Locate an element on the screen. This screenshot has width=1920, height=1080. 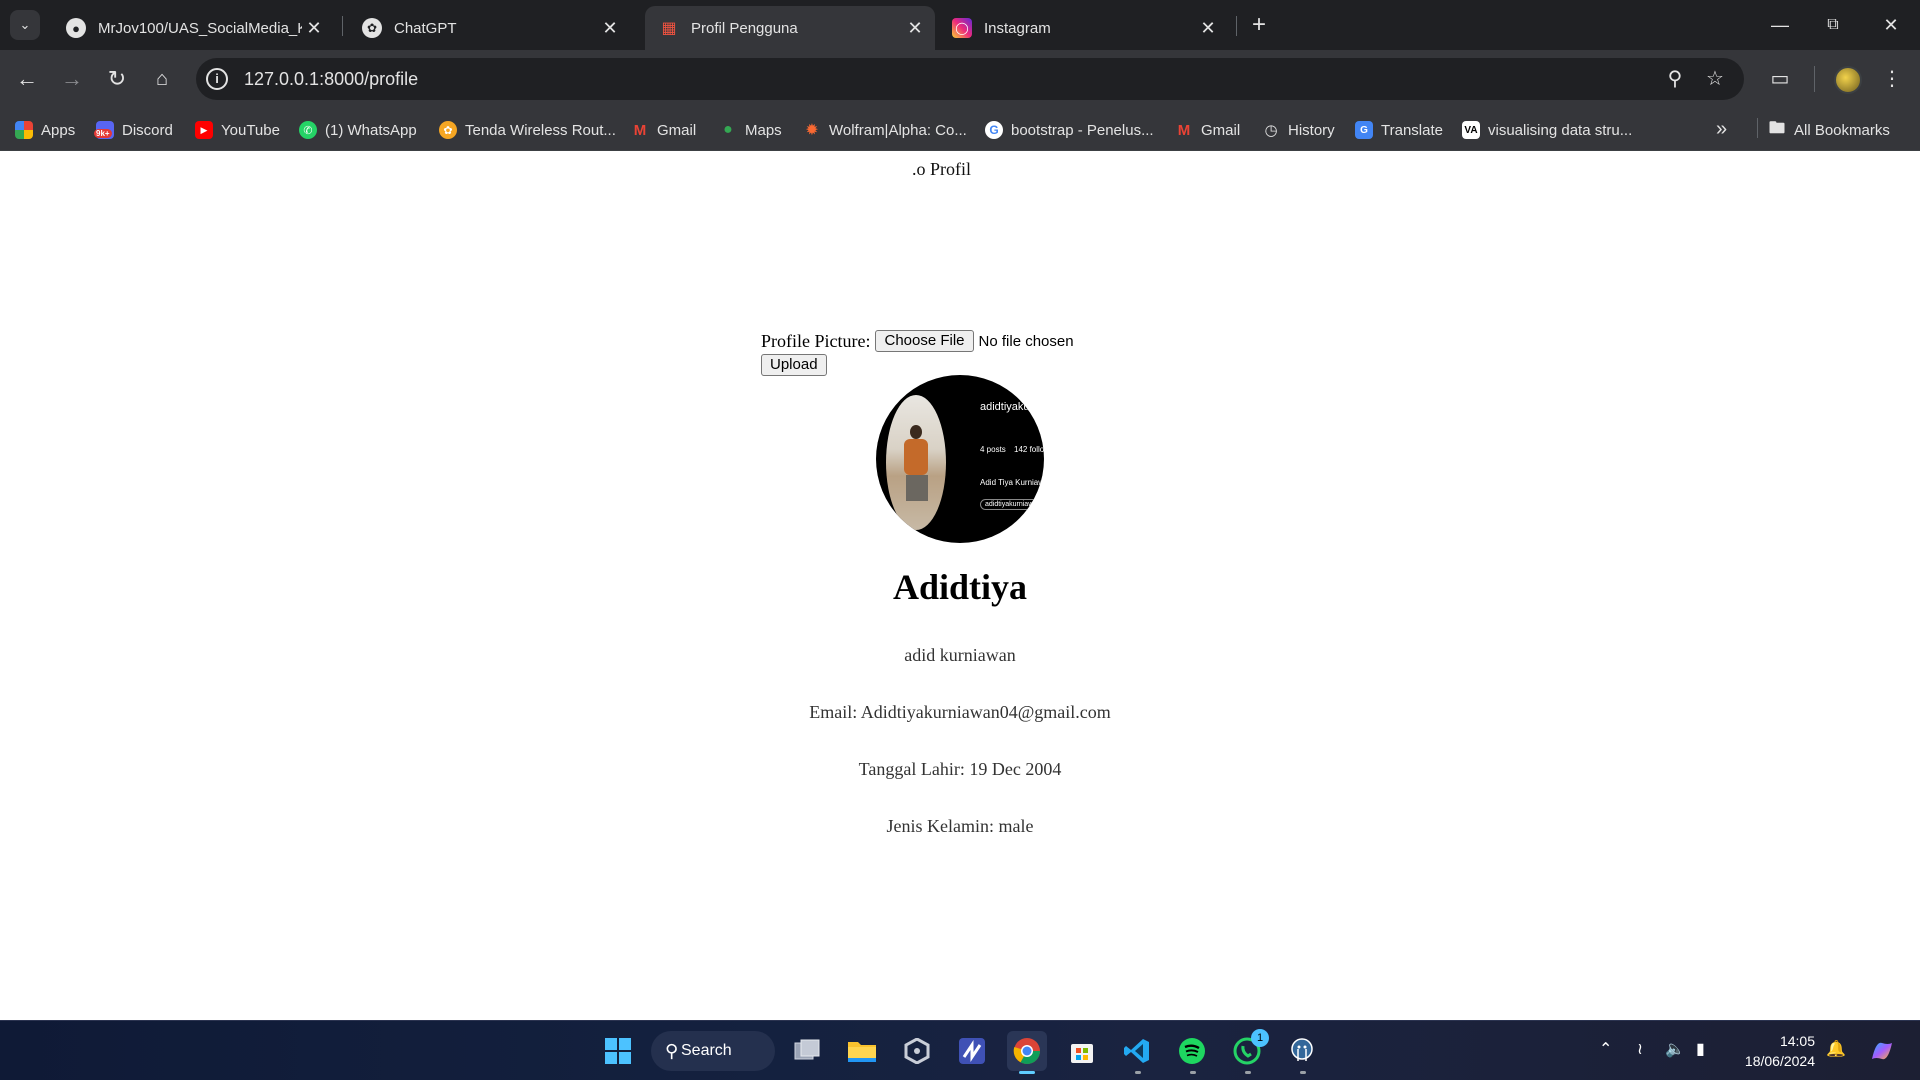
tab-search-chevron-icon: ⌄ is located at coordinates (25, 25).